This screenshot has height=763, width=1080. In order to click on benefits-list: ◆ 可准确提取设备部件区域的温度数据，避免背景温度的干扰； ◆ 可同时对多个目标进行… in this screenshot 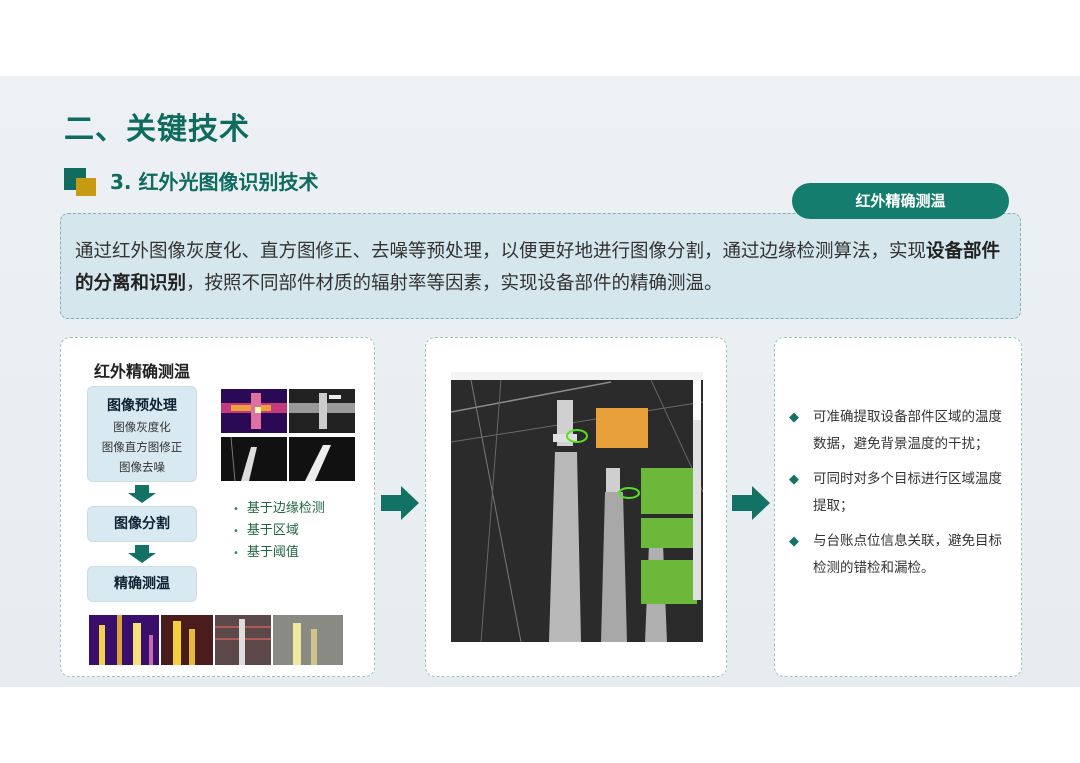, I will do `click(901, 497)`.